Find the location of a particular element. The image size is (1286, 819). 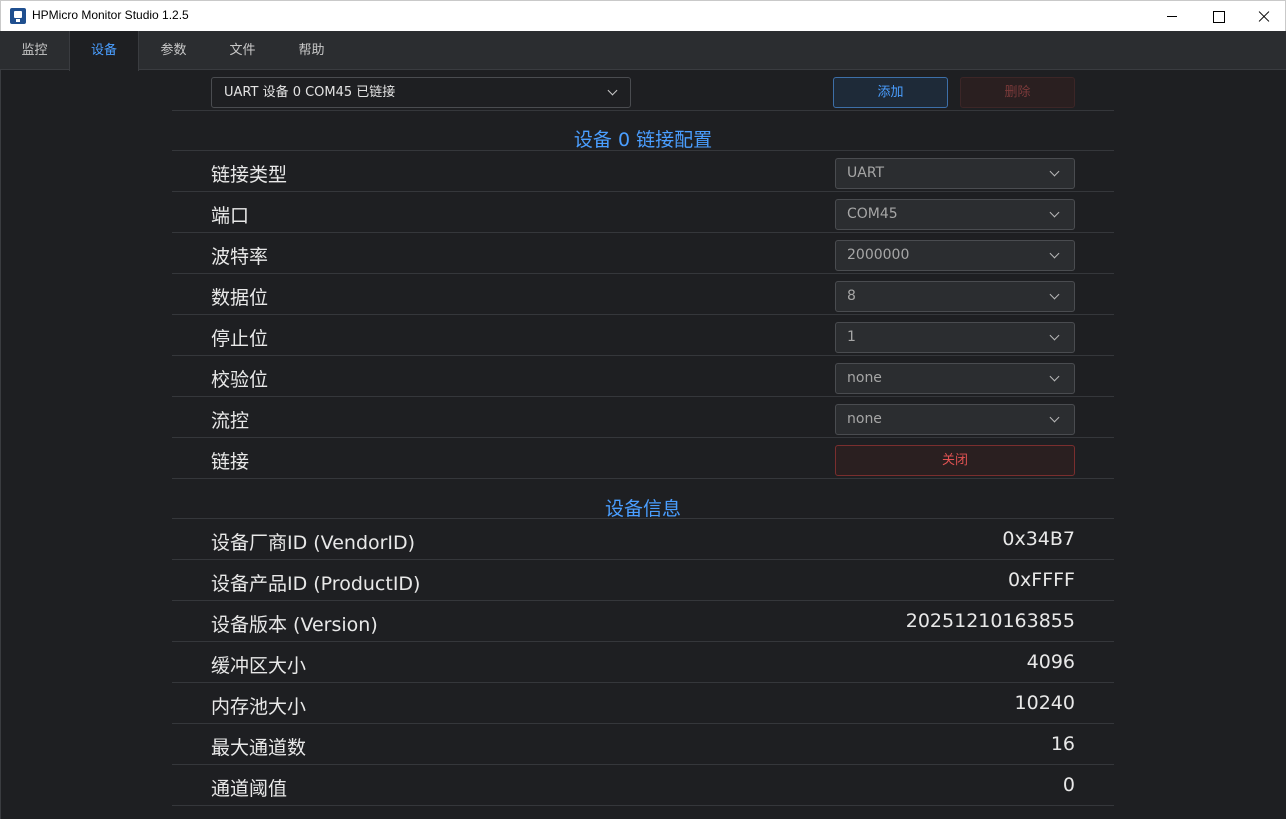

stop-bits-value: 1 is located at coordinates (851, 337).